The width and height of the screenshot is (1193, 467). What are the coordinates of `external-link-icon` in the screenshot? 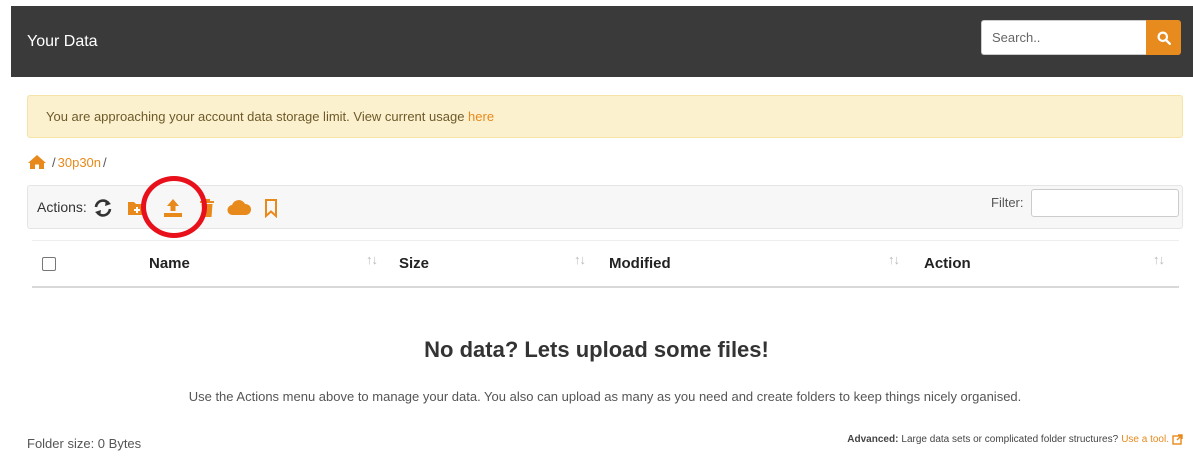 It's located at (1177, 439).